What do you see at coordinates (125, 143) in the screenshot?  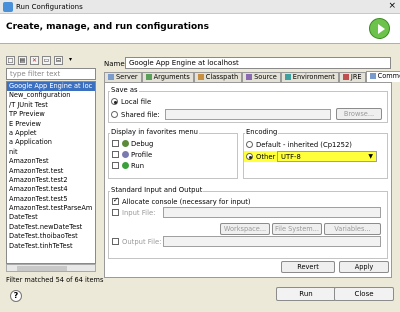 I see `debug-icon` at bounding box center [125, 143].